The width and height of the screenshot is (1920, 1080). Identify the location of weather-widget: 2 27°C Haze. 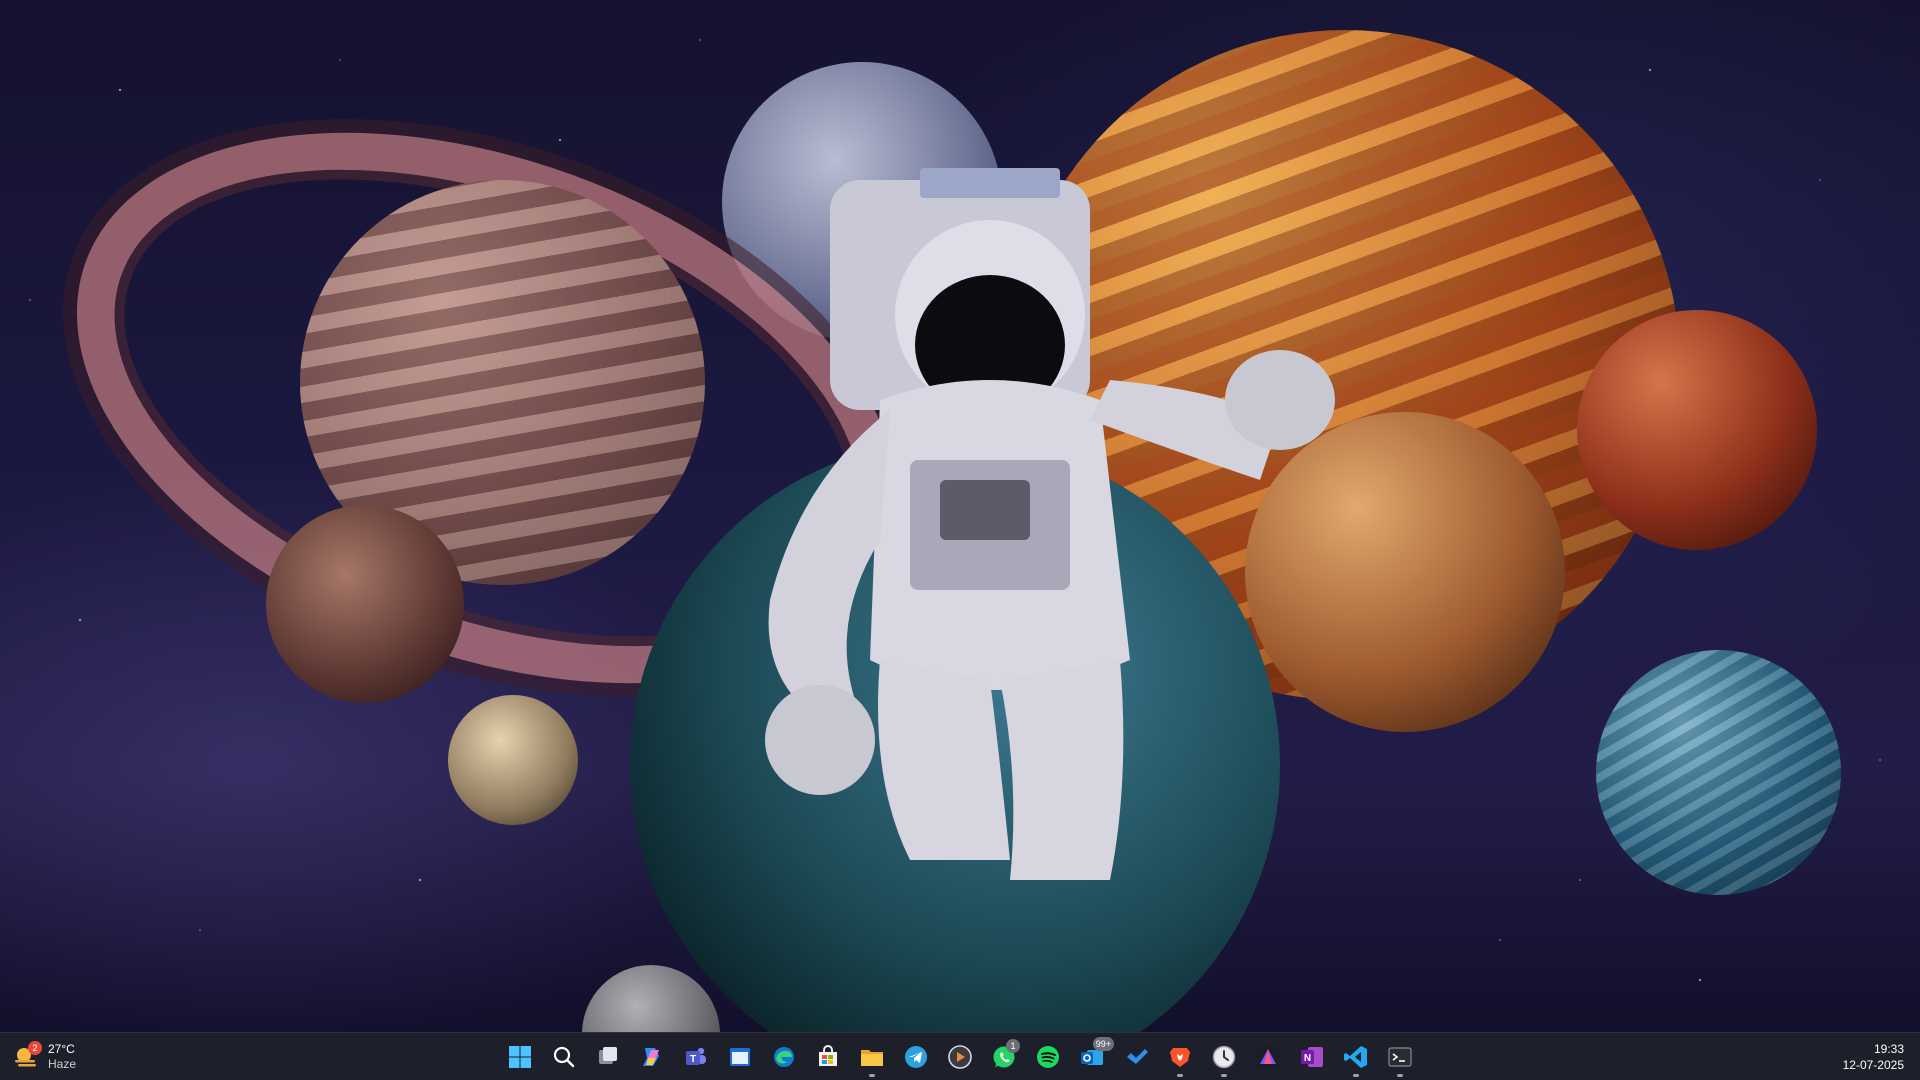
(57, 1057).